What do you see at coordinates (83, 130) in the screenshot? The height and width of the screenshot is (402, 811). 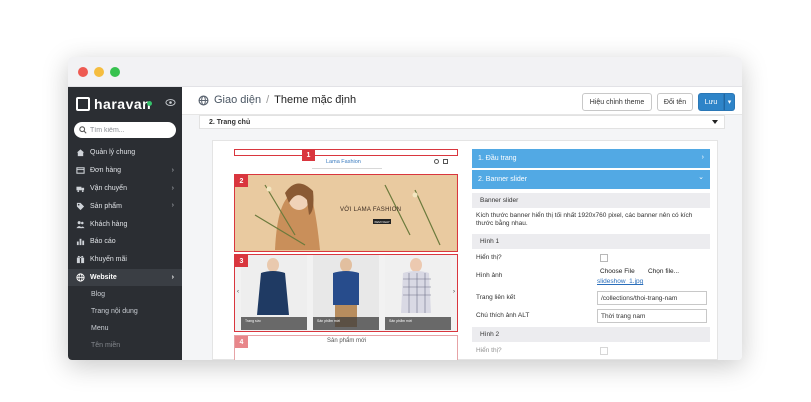 I see `search-icon` at bounding box center [83, 130].